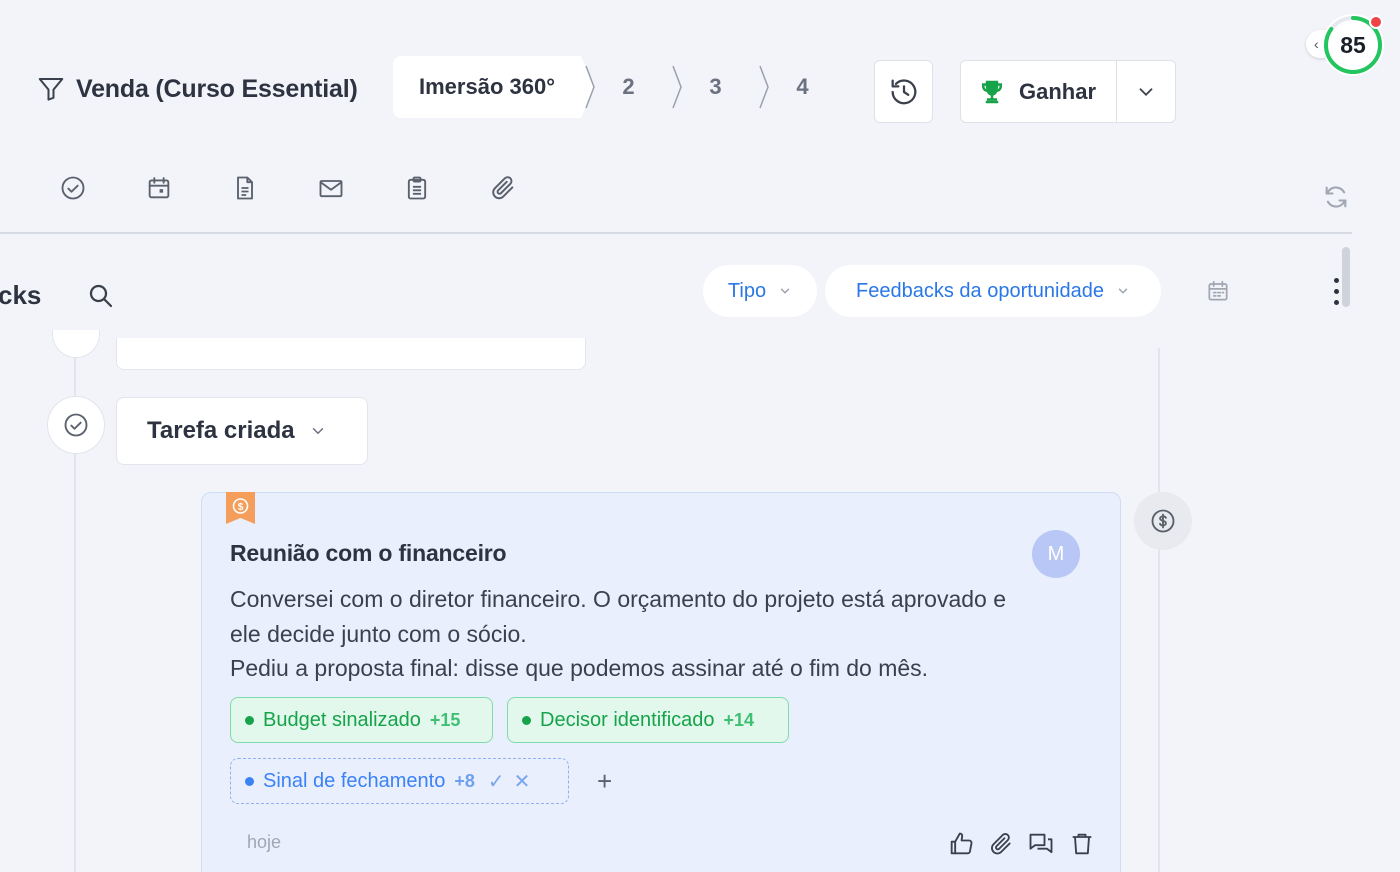  Describe the element at coordinates (676, 233) in the screenshot. I see `toolbar-divider` at that location.